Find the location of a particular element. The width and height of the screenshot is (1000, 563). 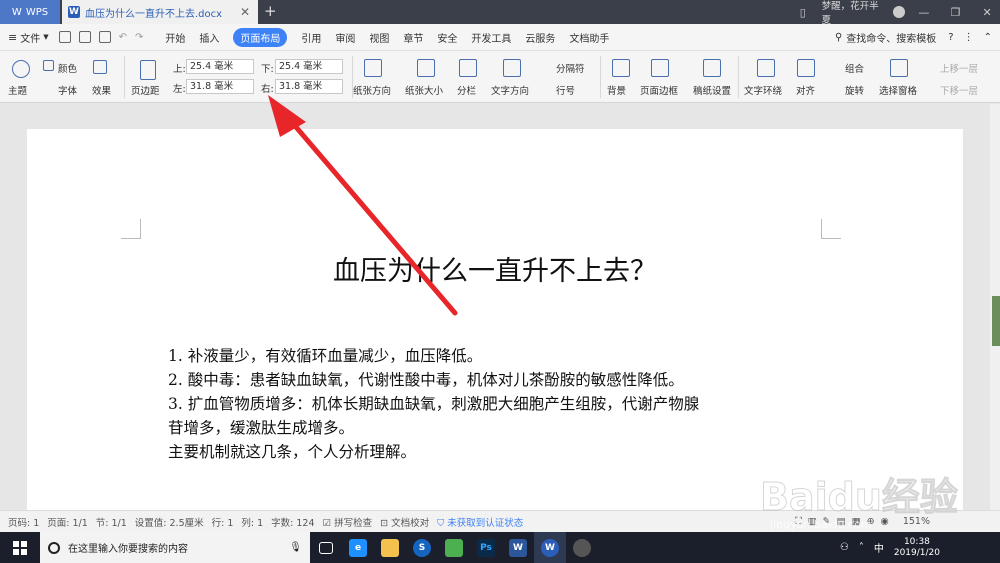

wps-taskbar-icon: W is located at coordinates (550, 547).